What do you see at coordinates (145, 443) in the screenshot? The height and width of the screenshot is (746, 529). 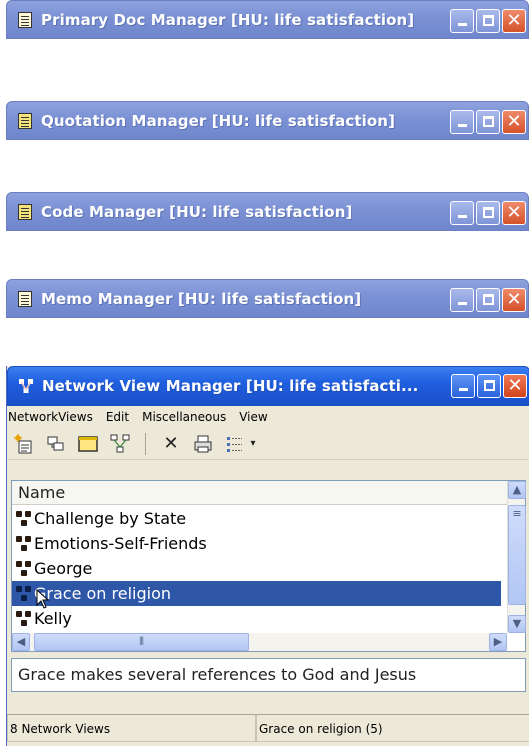 I see `toolbar-separator` at bounding box center [145, 443].